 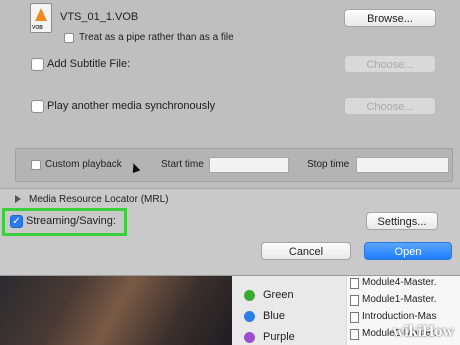 I want to click on open-button: Open, so click(x=408, y=251).